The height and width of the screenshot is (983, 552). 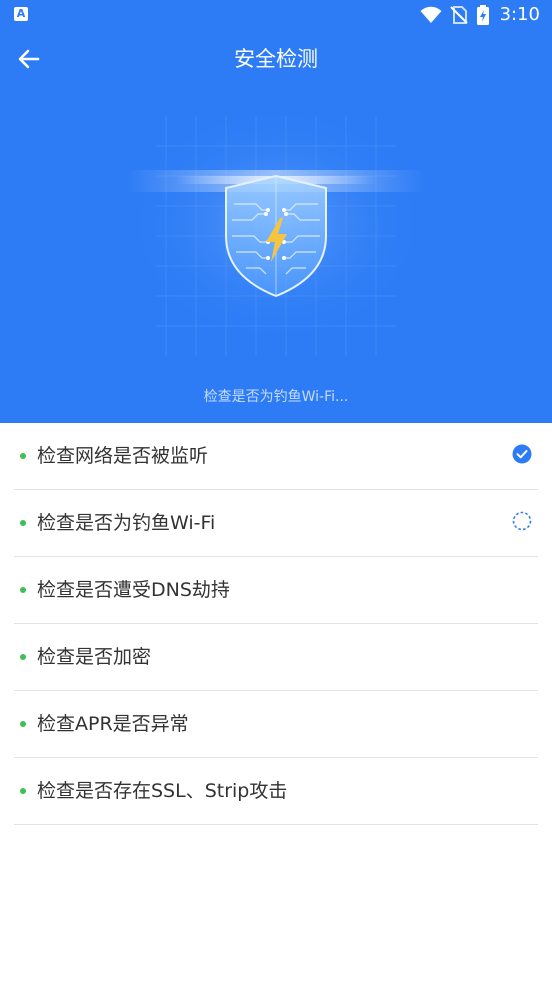 I want to click on check-label: 检查网络是否被监听, so click(x=123, y=456).